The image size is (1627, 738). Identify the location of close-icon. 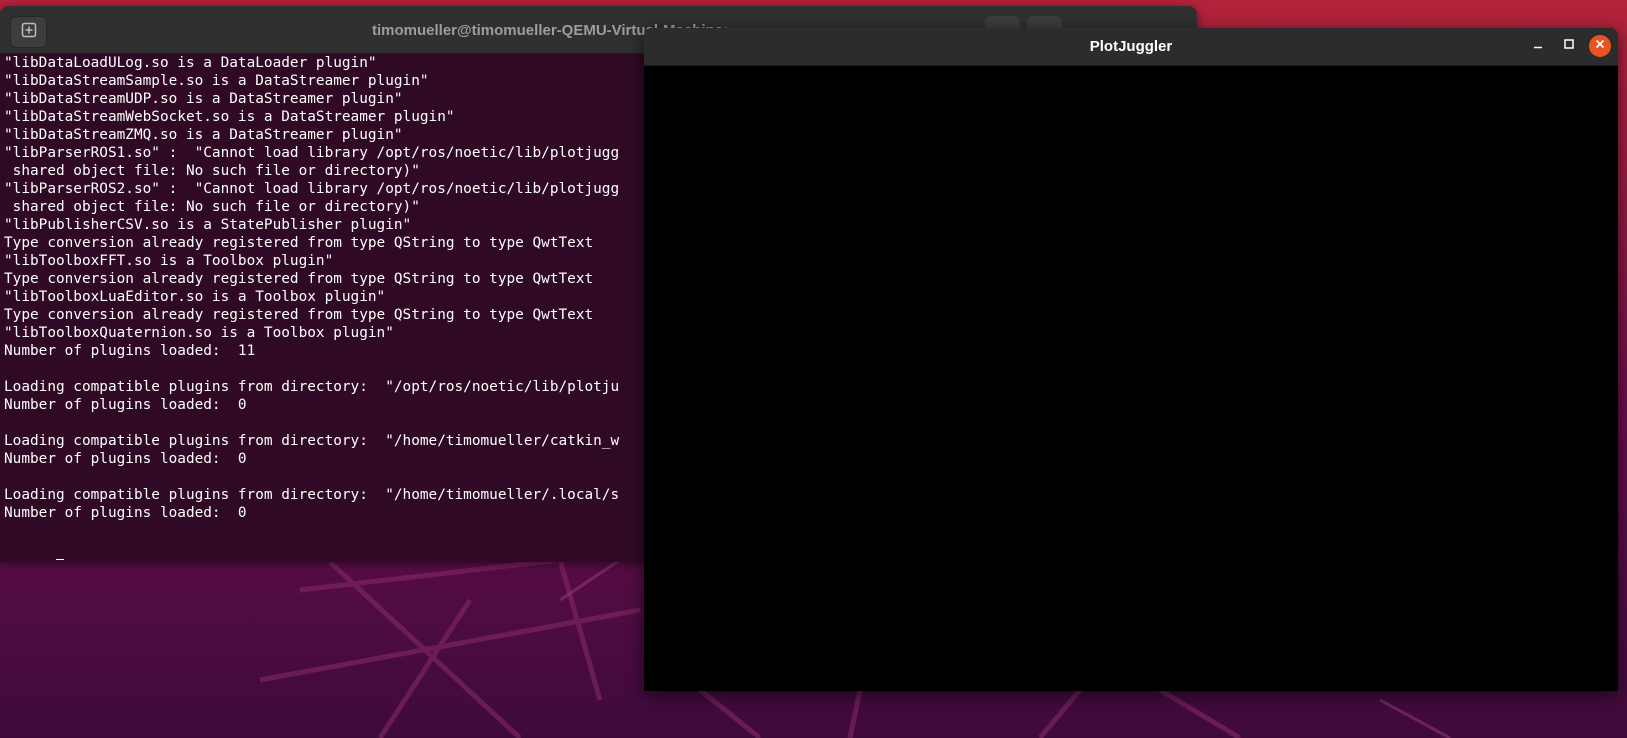
(1600, 46).